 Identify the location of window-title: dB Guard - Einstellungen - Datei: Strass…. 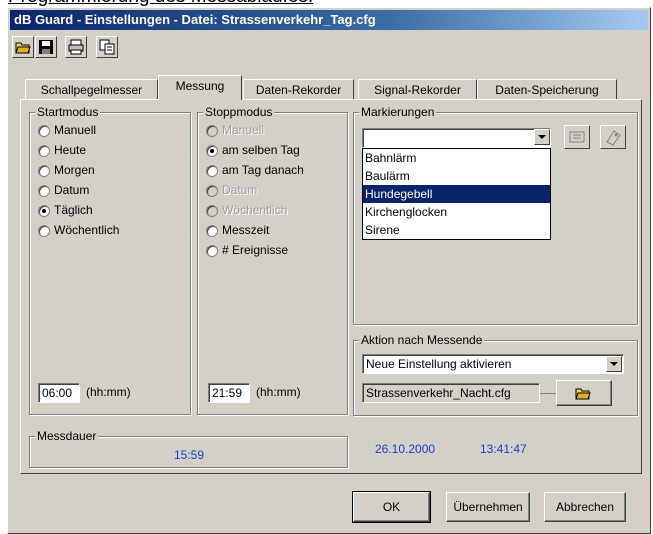
(329, 20).